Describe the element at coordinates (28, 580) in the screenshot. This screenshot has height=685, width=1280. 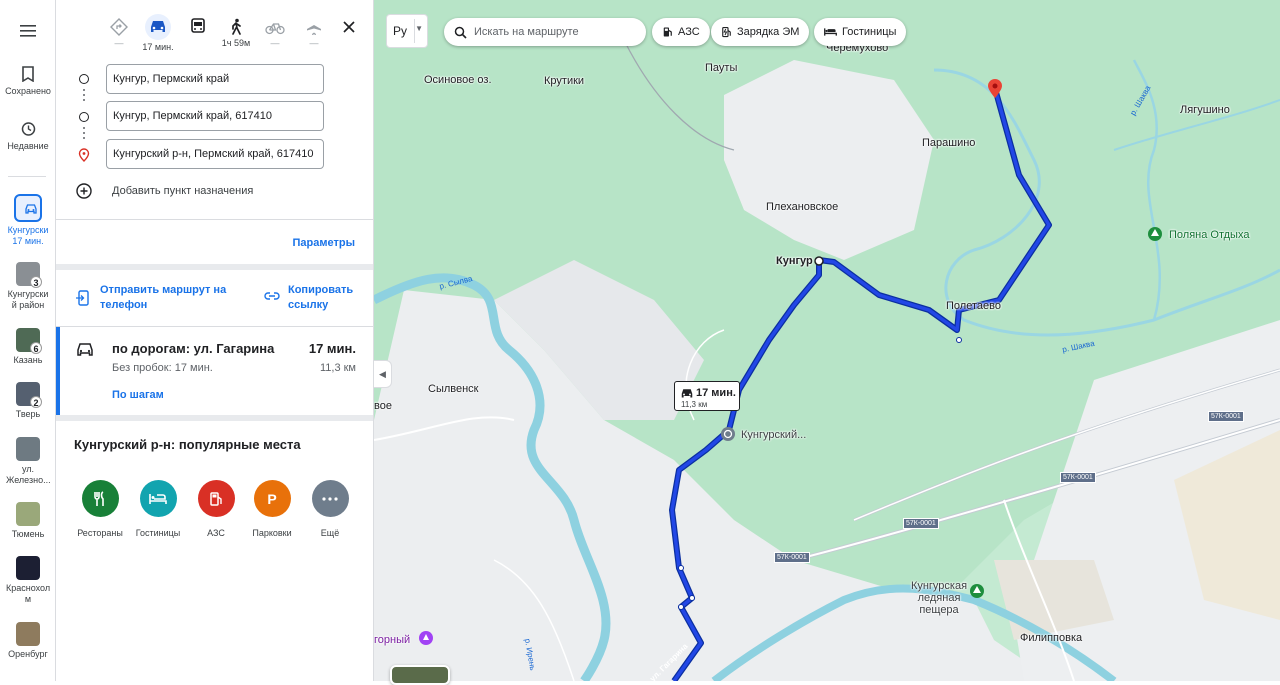
I see `history-item: Краснохол м` at that location.